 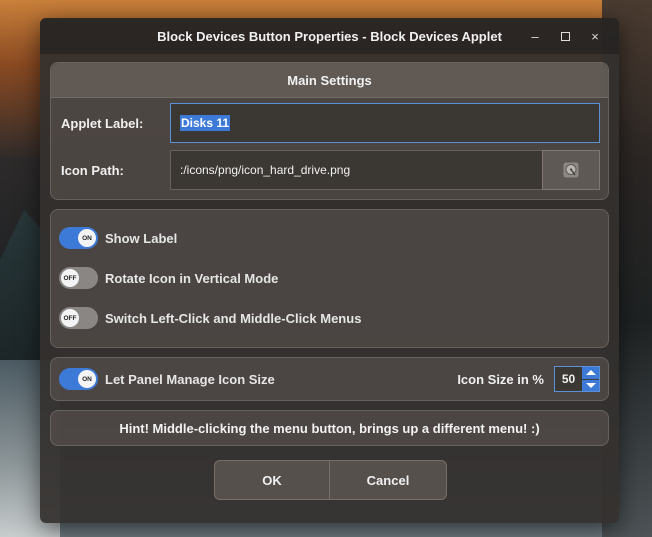 I want to click on switch-clicks-switch: OFF, so click(x=78, y=318).